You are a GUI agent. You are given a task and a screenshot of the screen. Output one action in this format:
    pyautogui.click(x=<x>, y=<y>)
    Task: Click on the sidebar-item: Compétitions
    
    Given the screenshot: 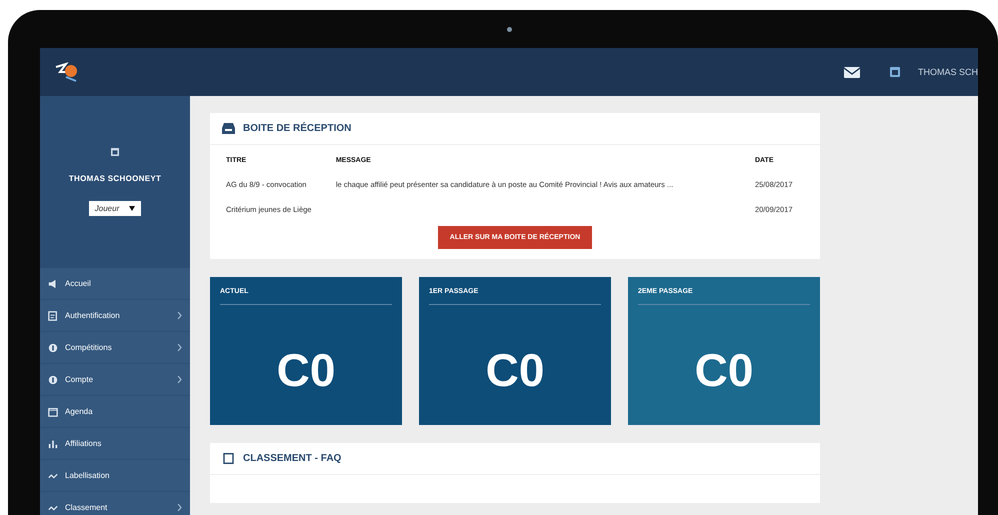 What is the action you would take?
    pyautogui.click(x=115, y=348)
    